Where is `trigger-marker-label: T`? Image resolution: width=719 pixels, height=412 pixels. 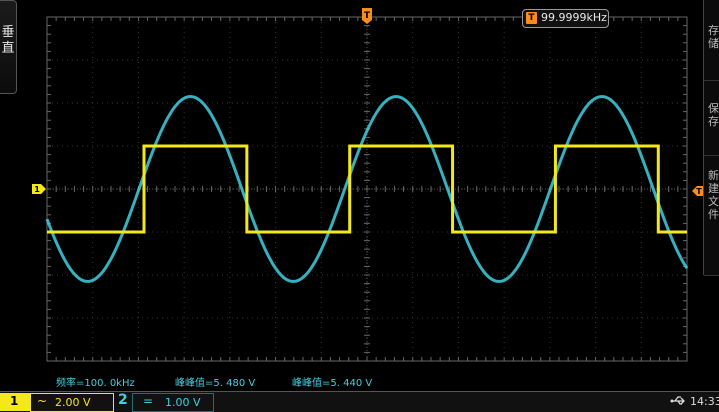 trigger-marker-label: T is located at coordinates (367, 16).